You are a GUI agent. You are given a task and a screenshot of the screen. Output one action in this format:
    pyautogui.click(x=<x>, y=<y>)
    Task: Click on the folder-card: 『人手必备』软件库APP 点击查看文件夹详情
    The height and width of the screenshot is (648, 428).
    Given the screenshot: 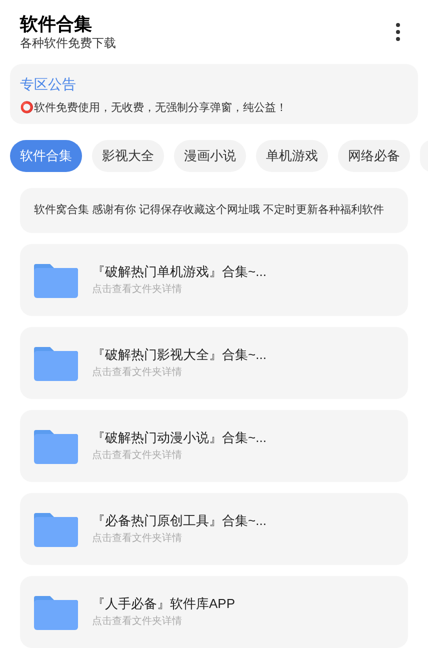 What is the action you would take?
    pyautogui.click(x=214, y=612)
    